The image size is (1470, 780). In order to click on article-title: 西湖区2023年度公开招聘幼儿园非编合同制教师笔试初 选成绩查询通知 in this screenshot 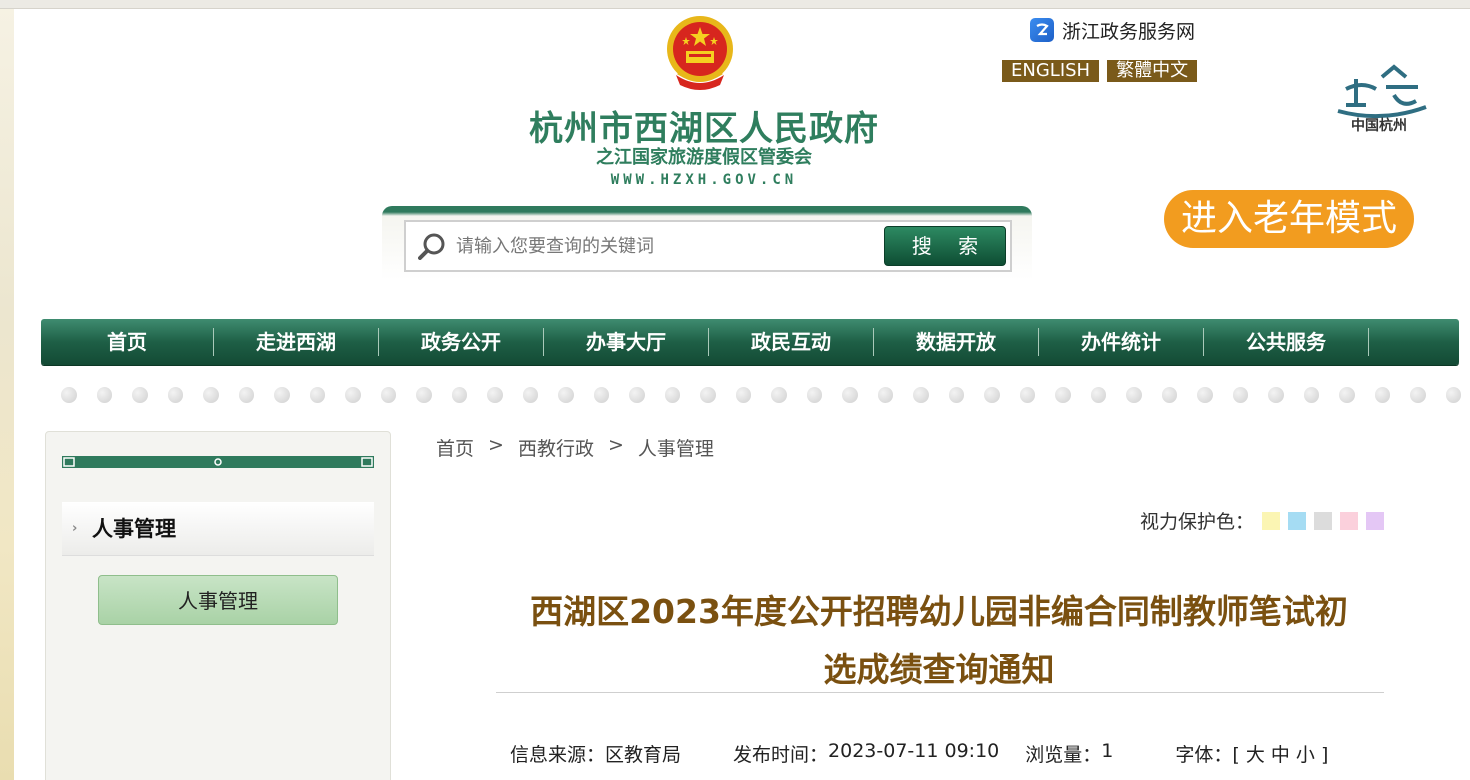, I will do `click(939, 641)`.